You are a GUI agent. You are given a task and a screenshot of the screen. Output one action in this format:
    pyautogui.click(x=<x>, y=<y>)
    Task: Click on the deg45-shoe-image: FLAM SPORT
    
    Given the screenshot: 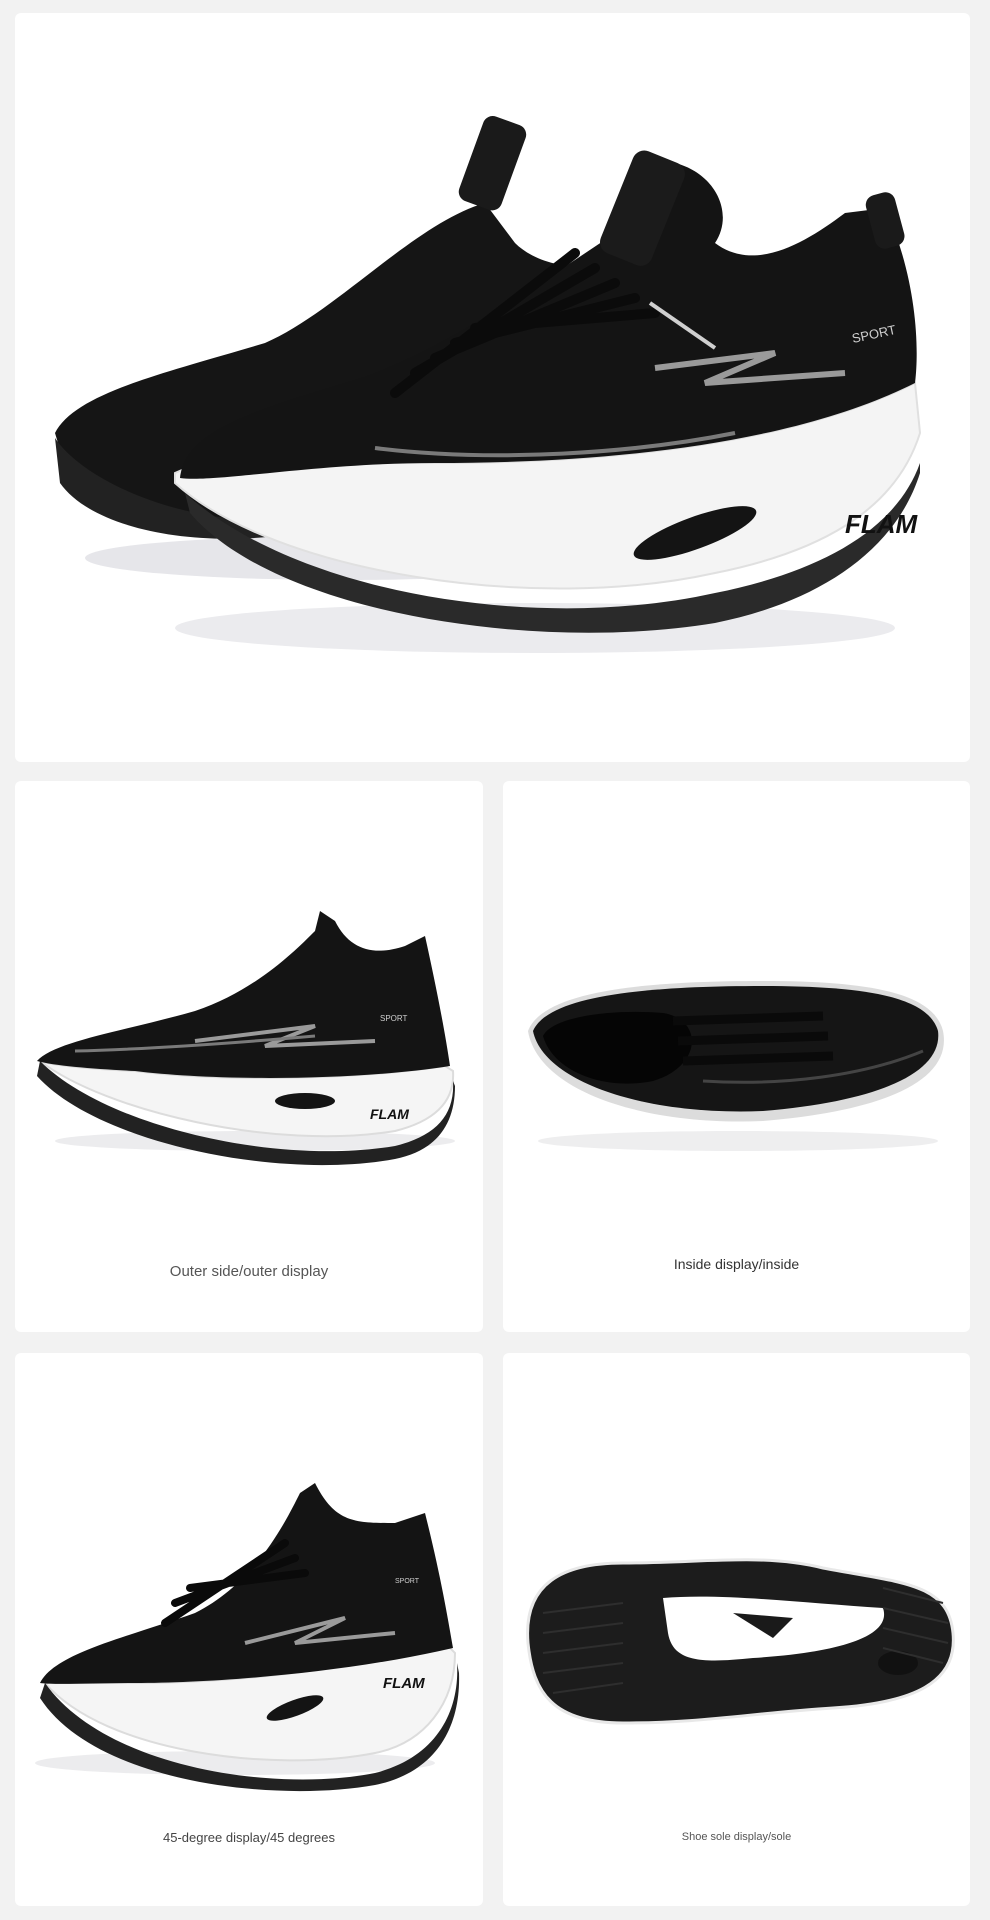 What is the action you would take?
    pyautogui.click(x=247, y=1637)
    